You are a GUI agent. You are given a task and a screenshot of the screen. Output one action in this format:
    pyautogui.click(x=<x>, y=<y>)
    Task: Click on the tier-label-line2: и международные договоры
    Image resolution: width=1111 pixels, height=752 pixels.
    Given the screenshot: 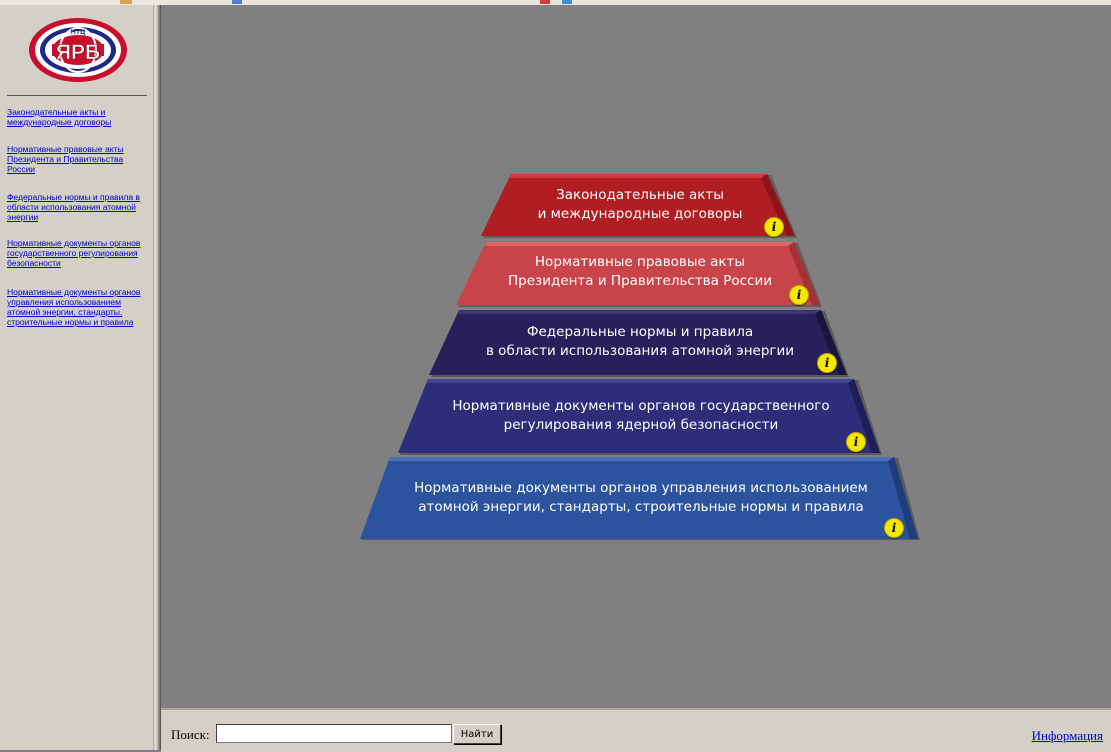 What is the action you would take?
    pyautogui.click(x=640, y=214)
    